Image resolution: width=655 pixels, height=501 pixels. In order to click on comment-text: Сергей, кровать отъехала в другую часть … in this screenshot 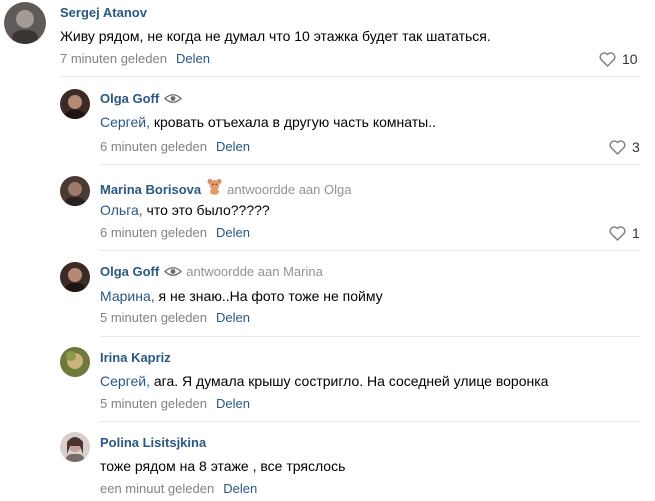, I will do `click(268, 122)`.